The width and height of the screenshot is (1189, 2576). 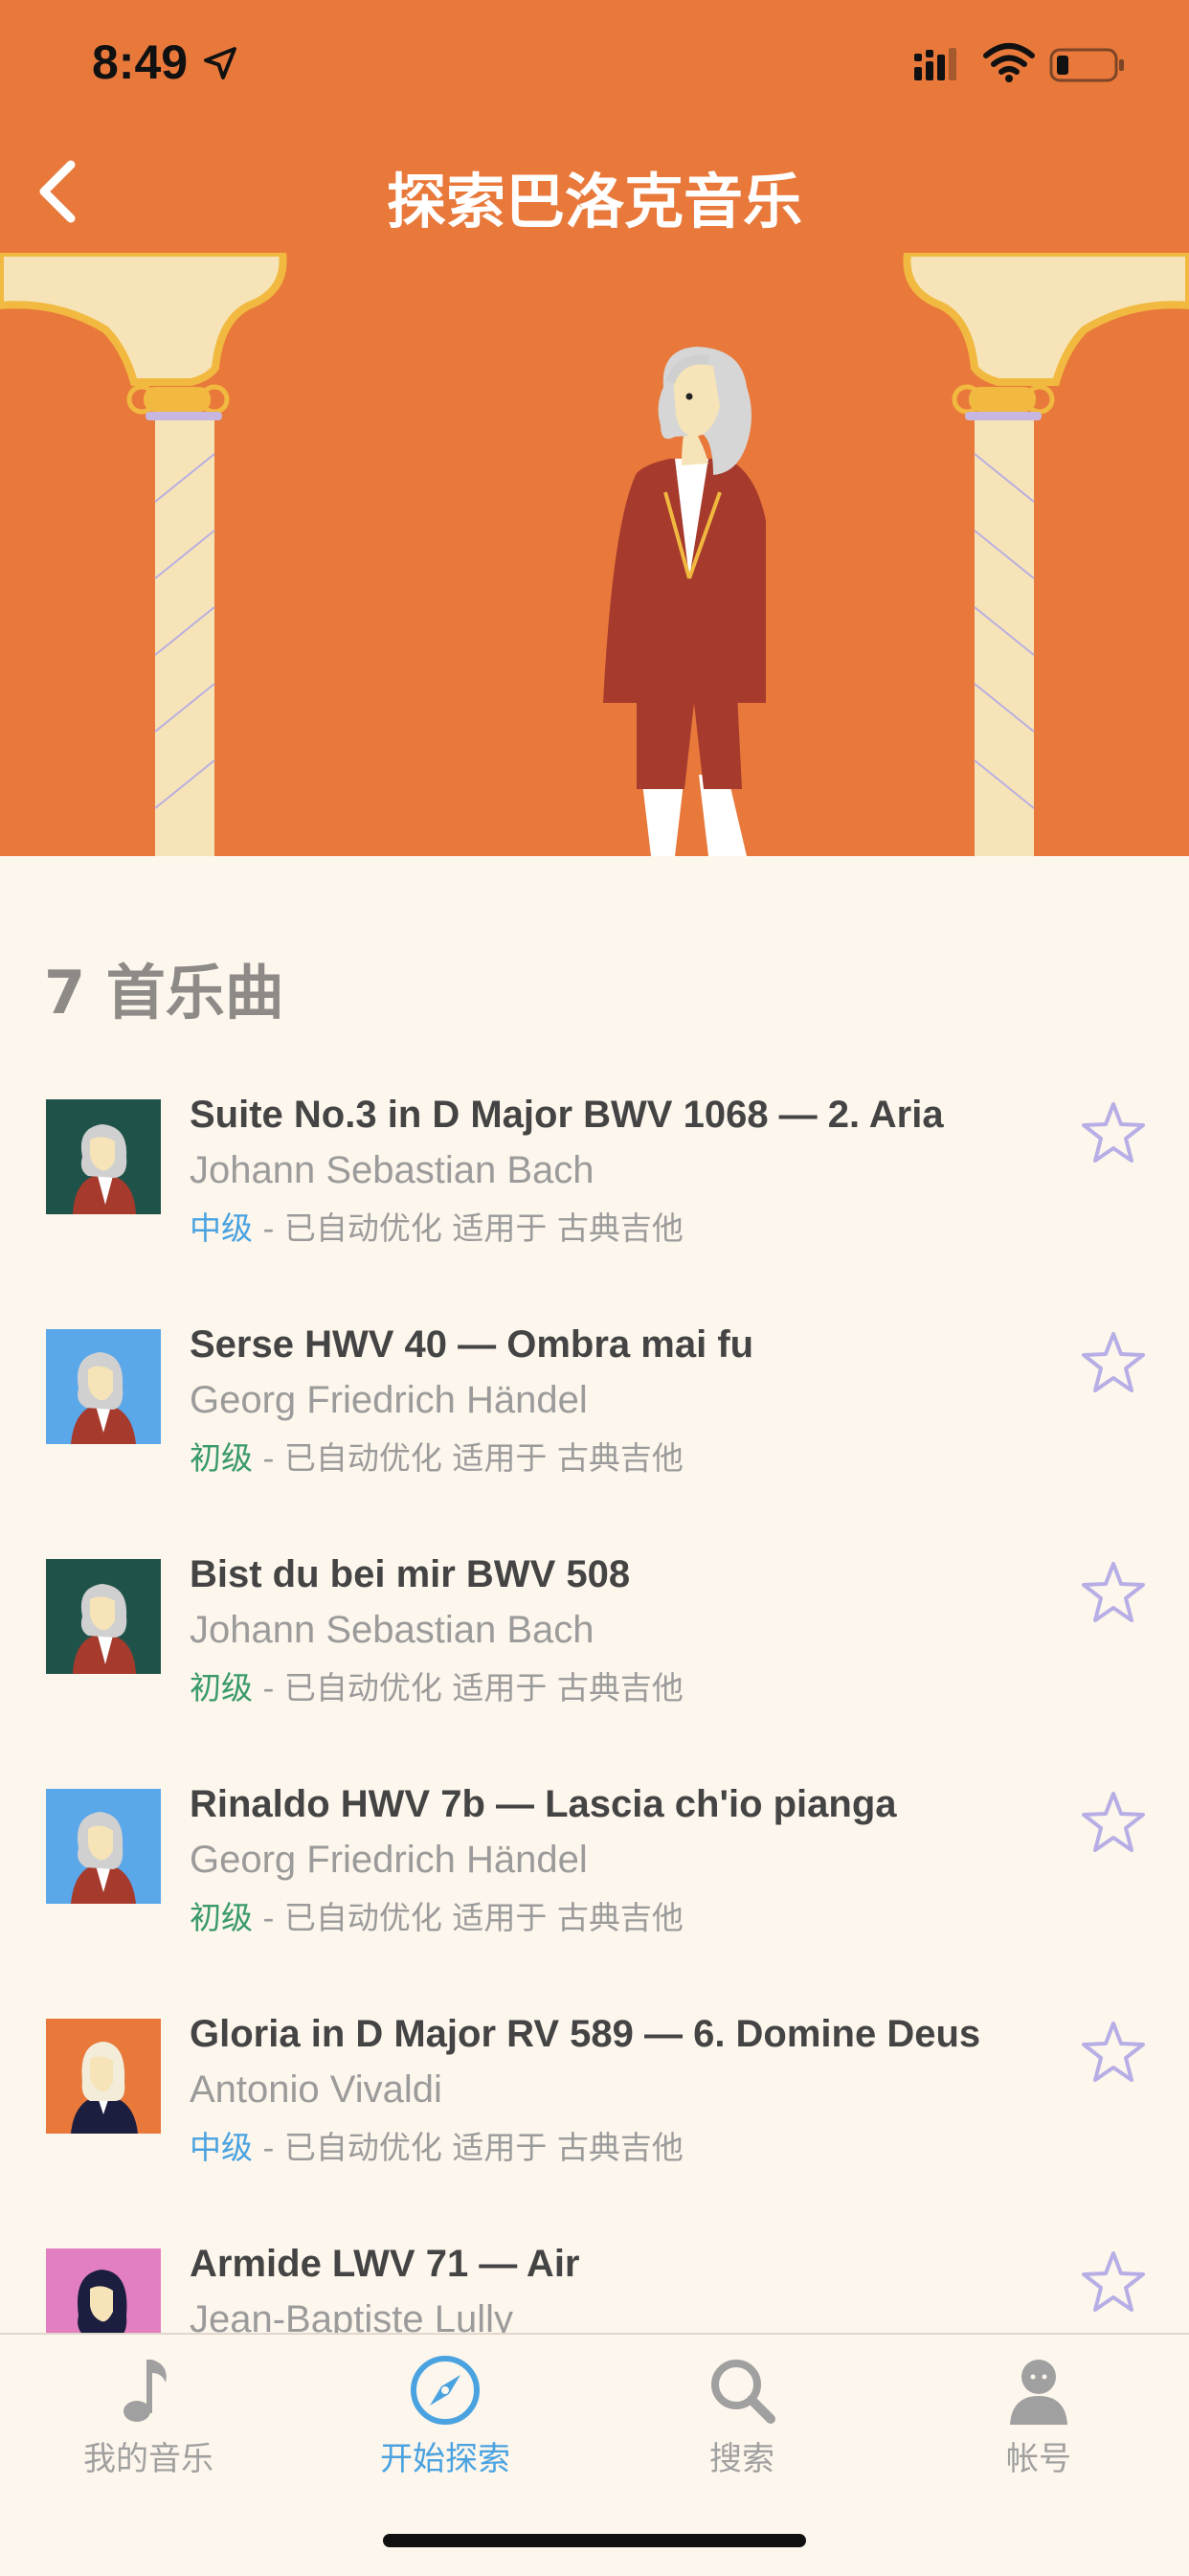 I want to click on track-count: 7 首乐曲, so click(x=164, y=993).